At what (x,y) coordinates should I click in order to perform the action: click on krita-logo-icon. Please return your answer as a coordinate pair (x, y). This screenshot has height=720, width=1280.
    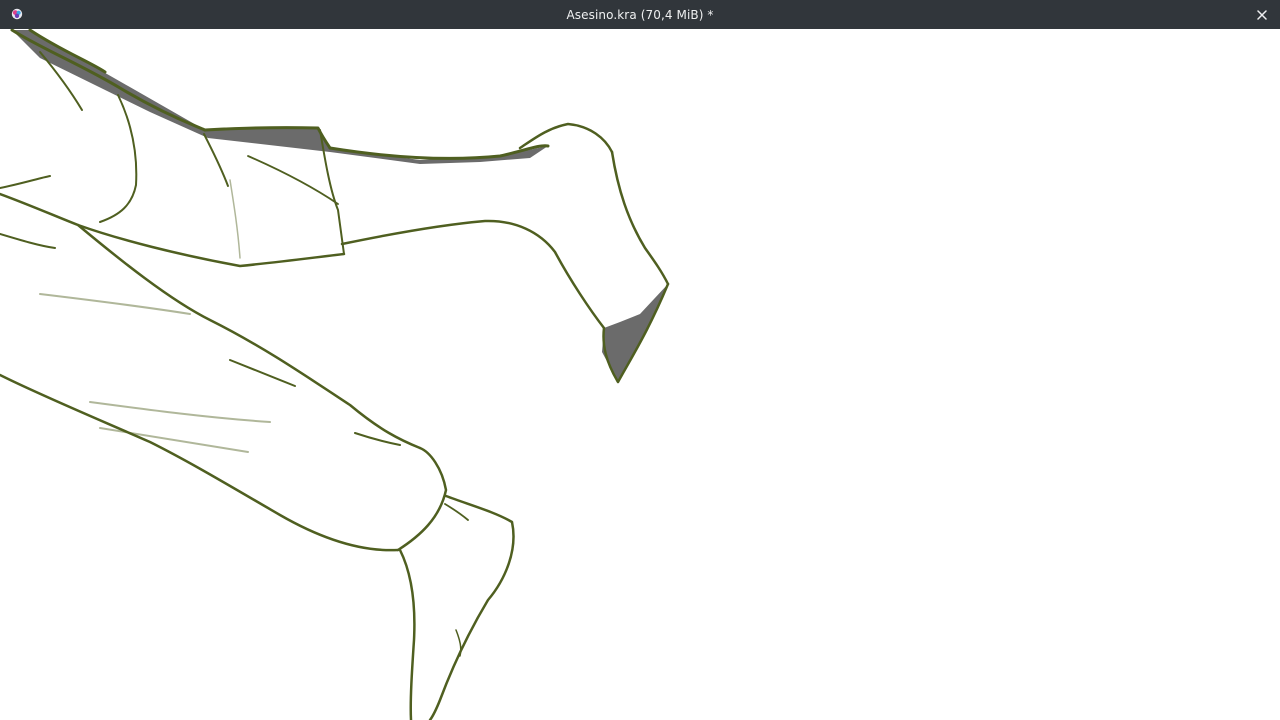
    Looking at the image, I should click on (17, 14).